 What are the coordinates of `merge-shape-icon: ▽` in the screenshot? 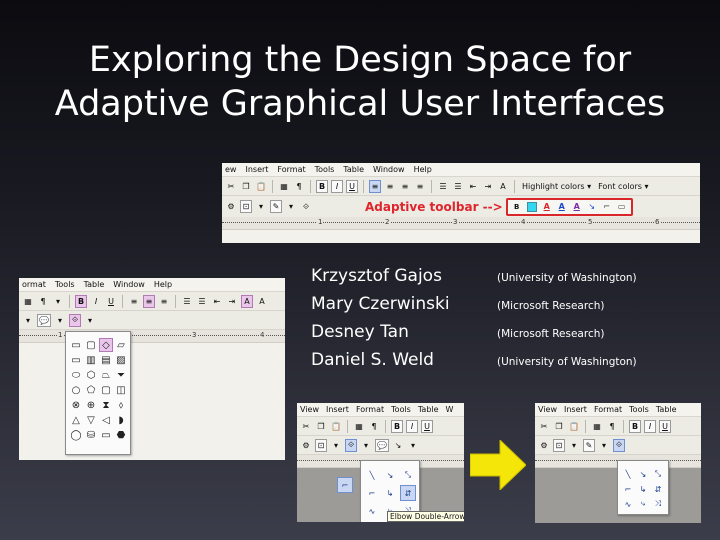 It's located at (91, 420).